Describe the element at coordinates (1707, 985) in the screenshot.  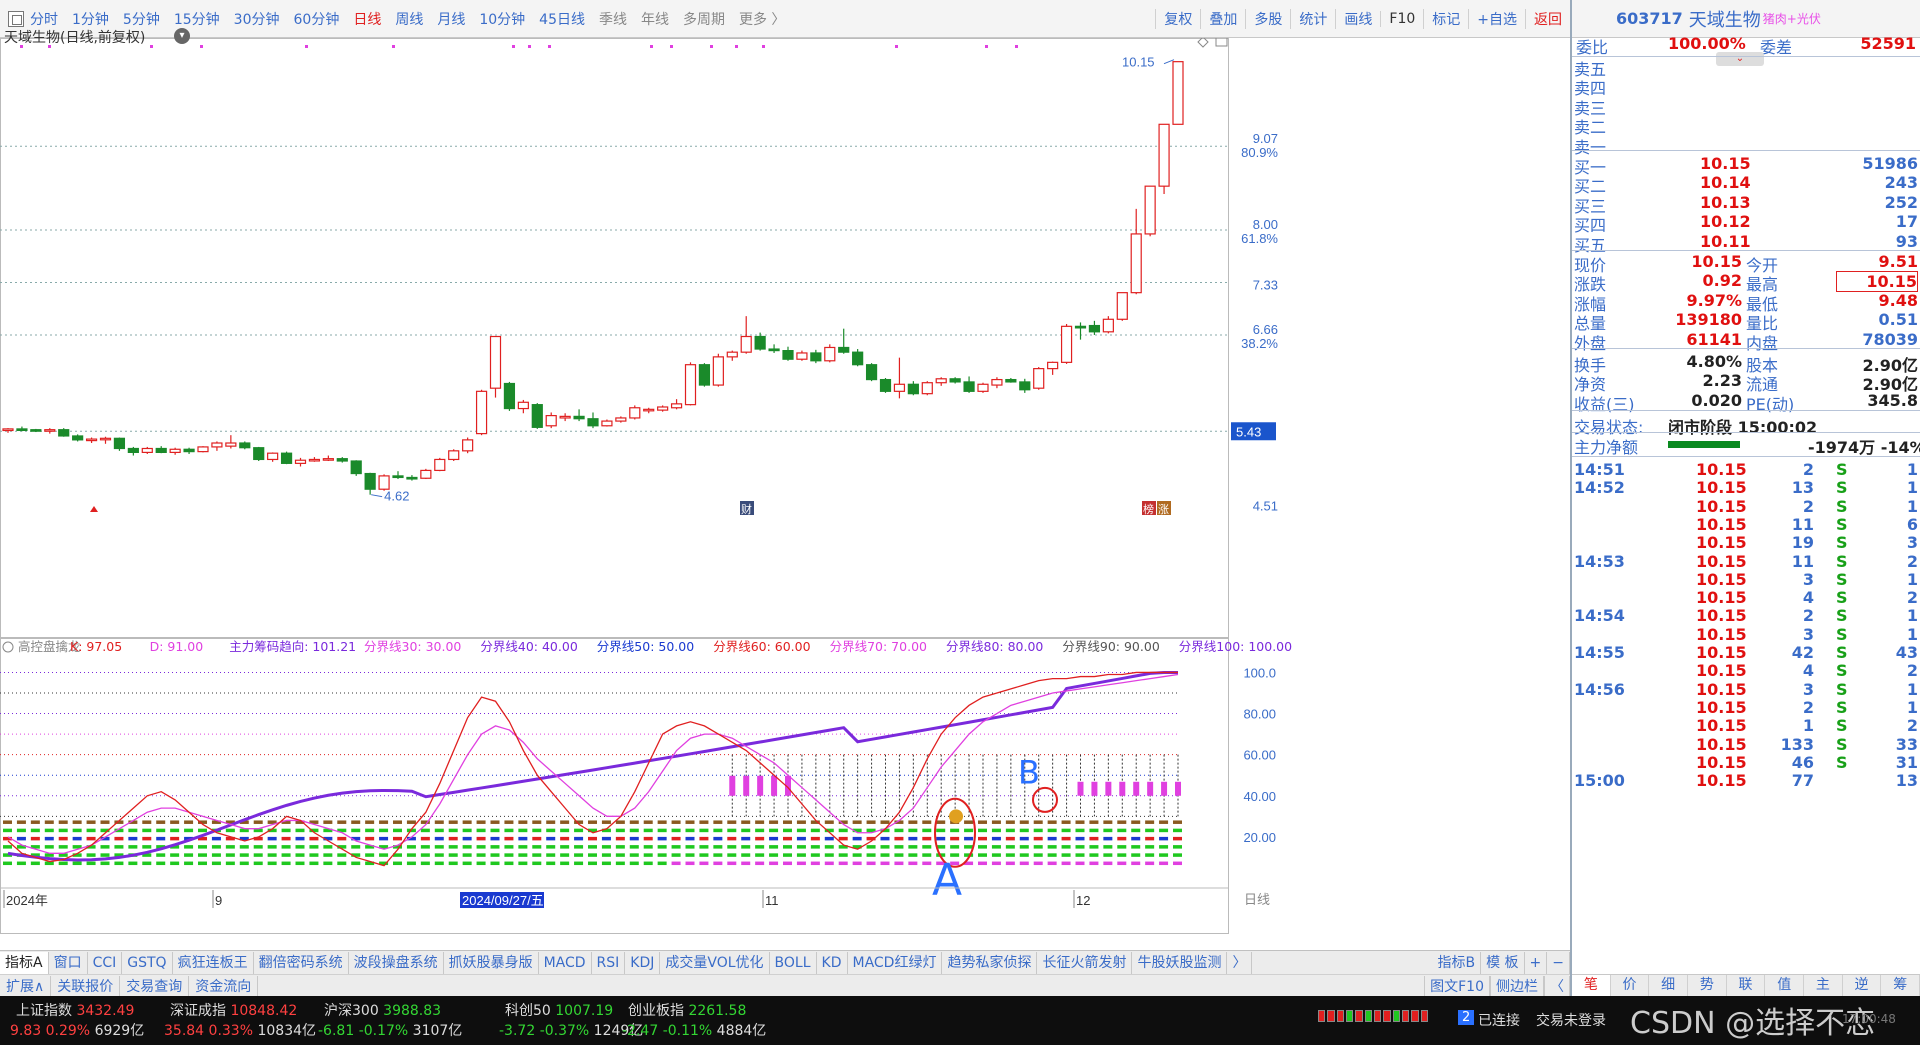
I see `panel-tab-3: 势` at that location.